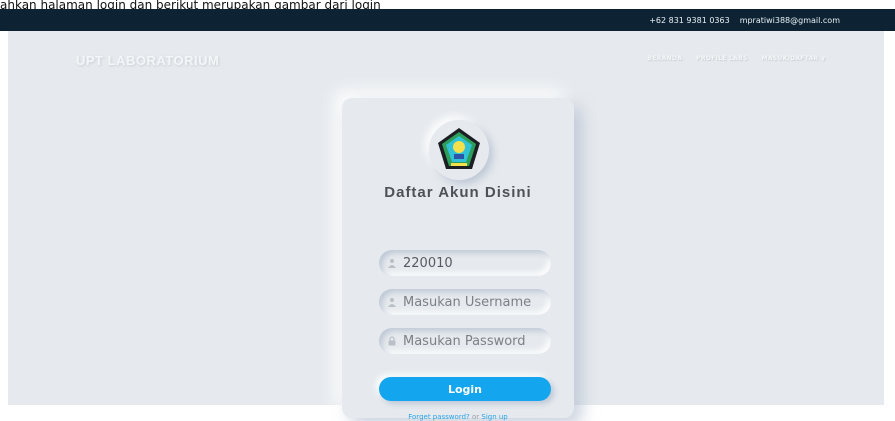 The image size is (895, 421). What do you see at coordinates (664, 58) in the screenshot?
I see `nav-item-beranda: BERANDA` at bounding box center [664, 58].